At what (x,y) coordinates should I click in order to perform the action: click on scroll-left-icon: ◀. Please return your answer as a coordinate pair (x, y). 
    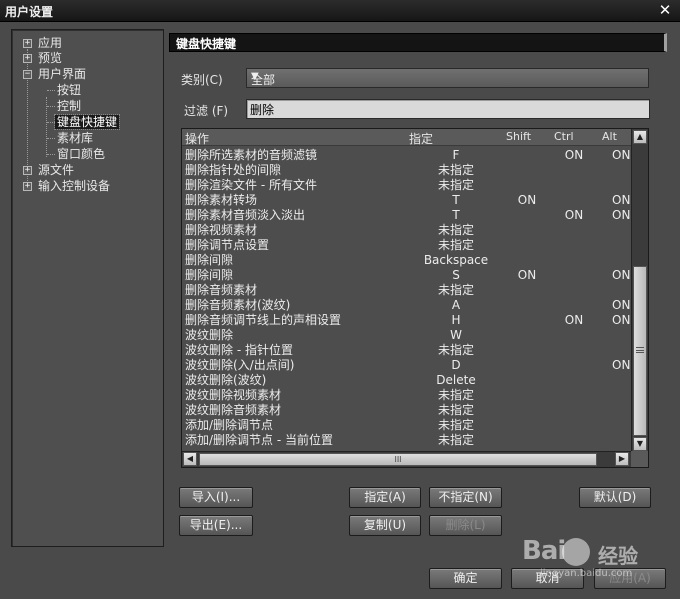
    Looking at the image, I should click on (190, 459).